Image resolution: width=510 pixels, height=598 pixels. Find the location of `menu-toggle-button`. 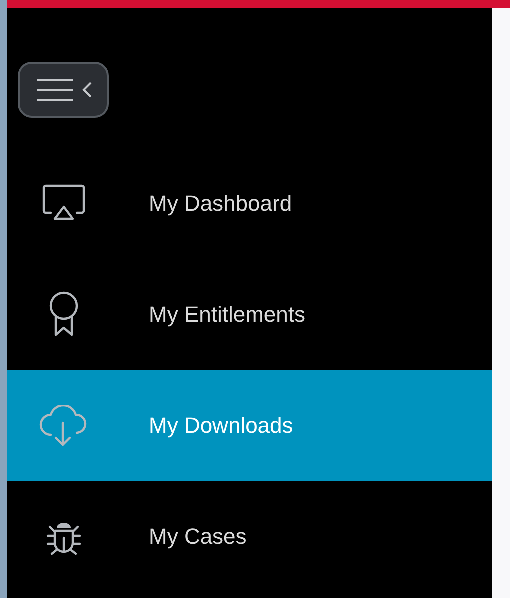

menu-toggle-button is located at coordinates (63, 90).